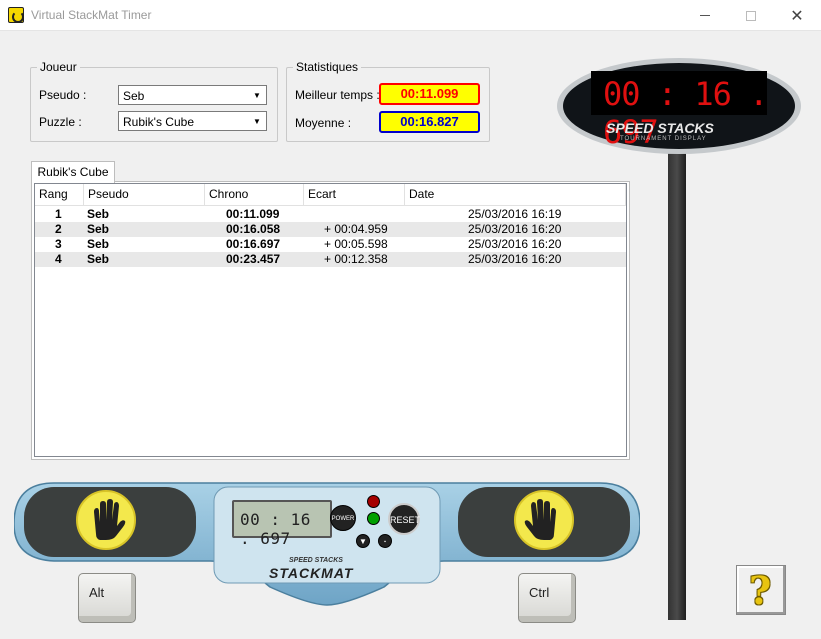 Image resolution: width=821 pixels, height=639 pixels. Describe the element at coordinates (363, 541) in the screenshot. I see `down-button: ▼` at that location.